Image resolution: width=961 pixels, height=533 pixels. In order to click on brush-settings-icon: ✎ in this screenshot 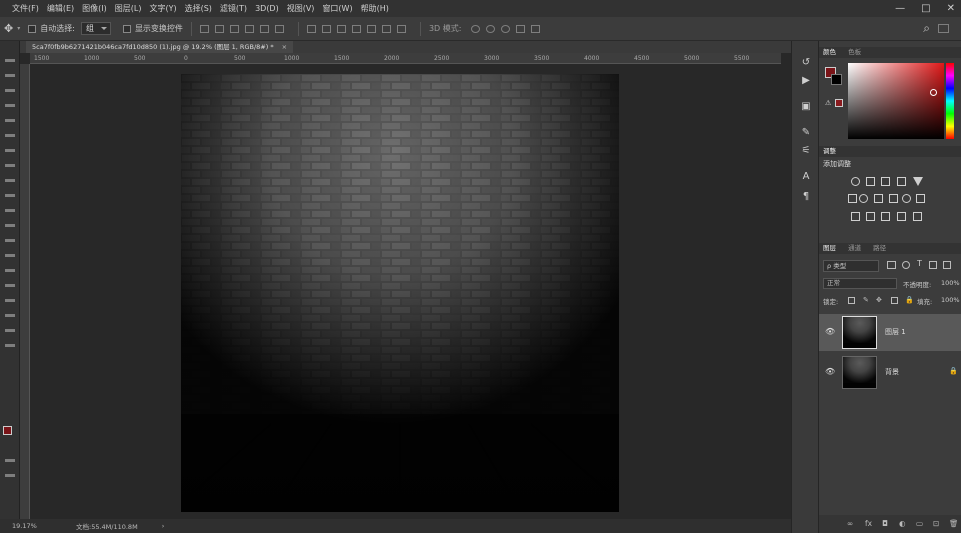, I will do `click(806, 133)`.